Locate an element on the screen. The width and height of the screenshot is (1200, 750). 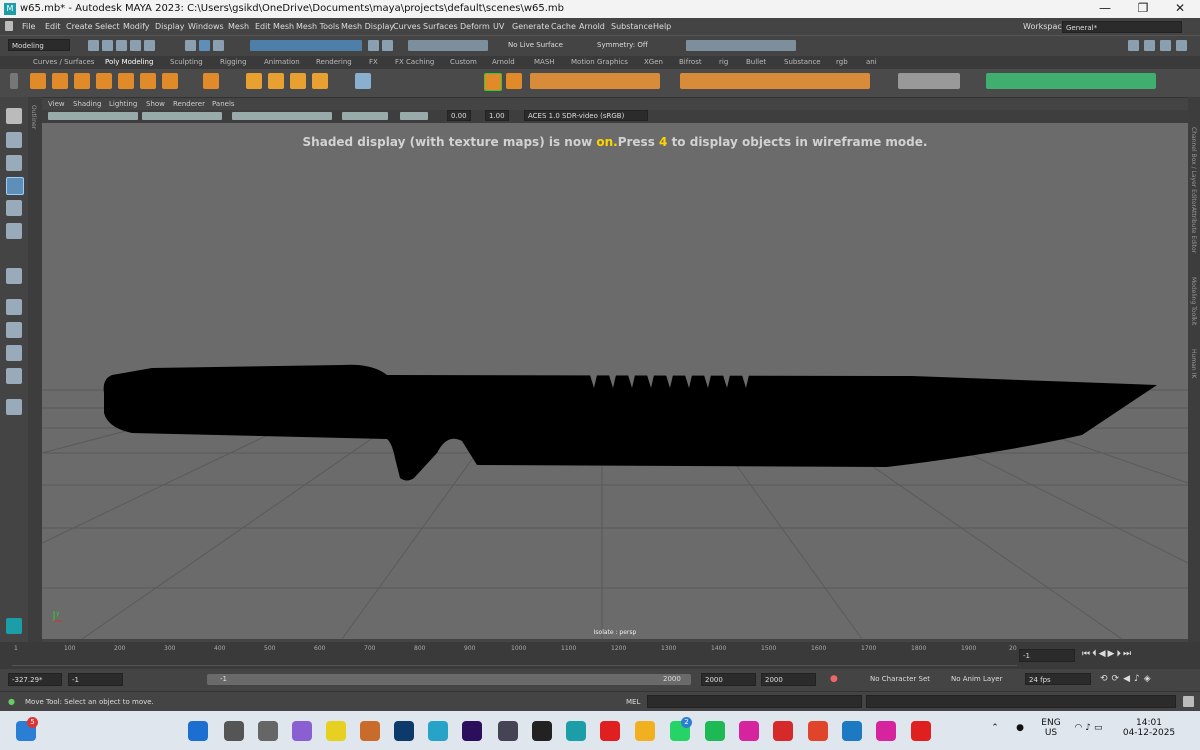
select-component-icon is located at coordinates (218, 45).